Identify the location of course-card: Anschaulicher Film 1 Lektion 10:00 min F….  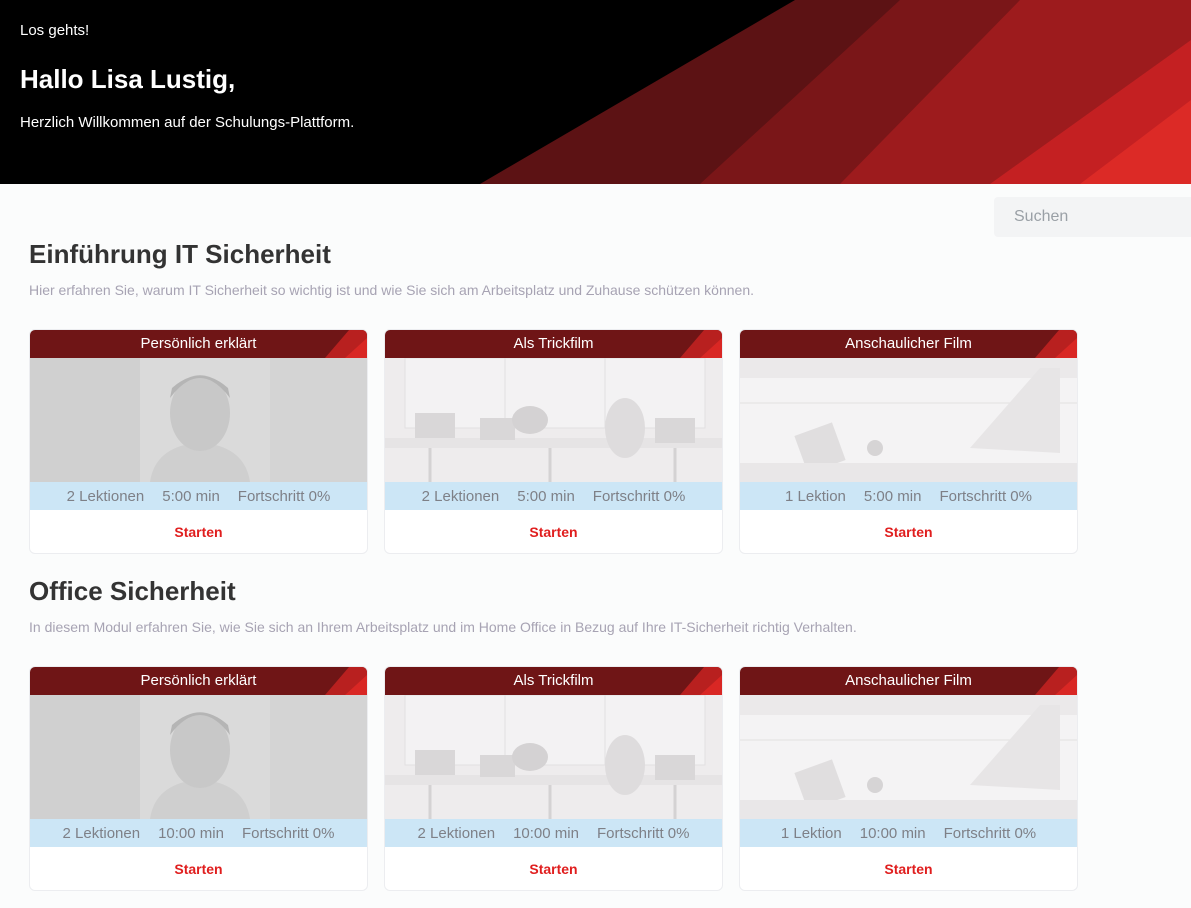
(908, 778).